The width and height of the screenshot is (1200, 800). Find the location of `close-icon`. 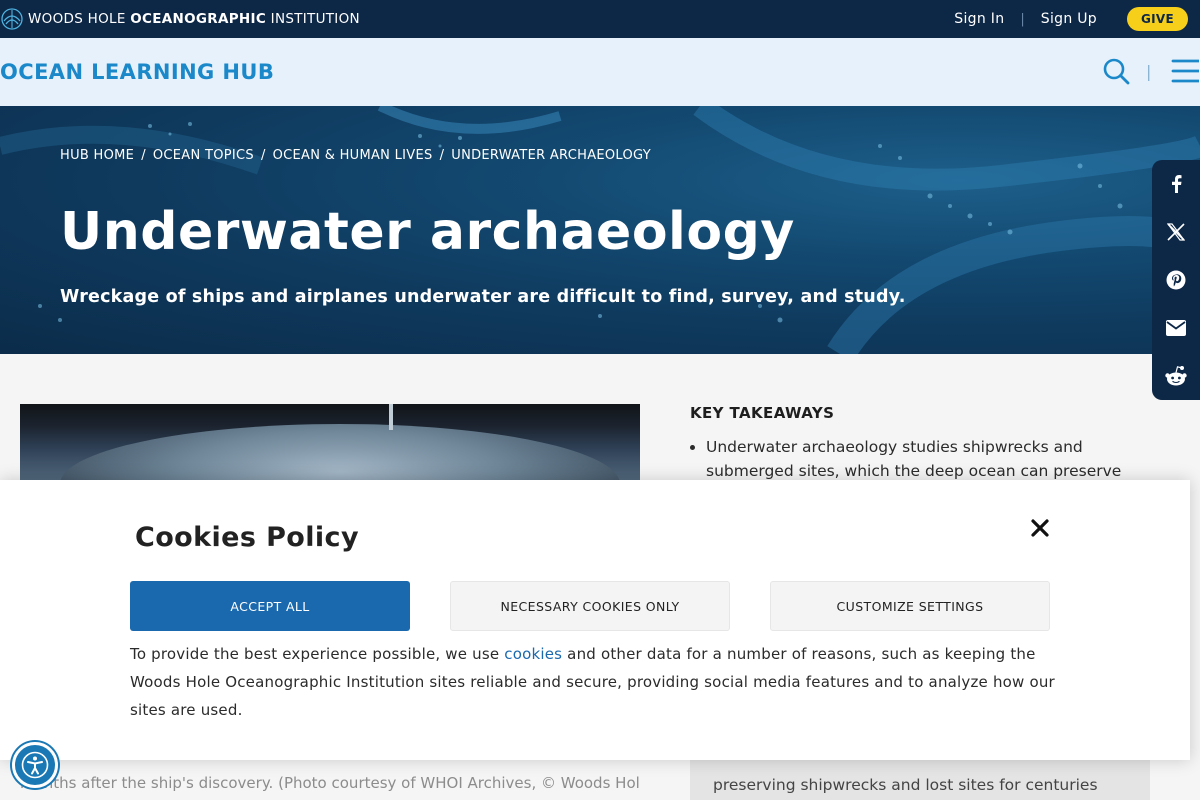

close-icon is located at coordinates (1040, 528).